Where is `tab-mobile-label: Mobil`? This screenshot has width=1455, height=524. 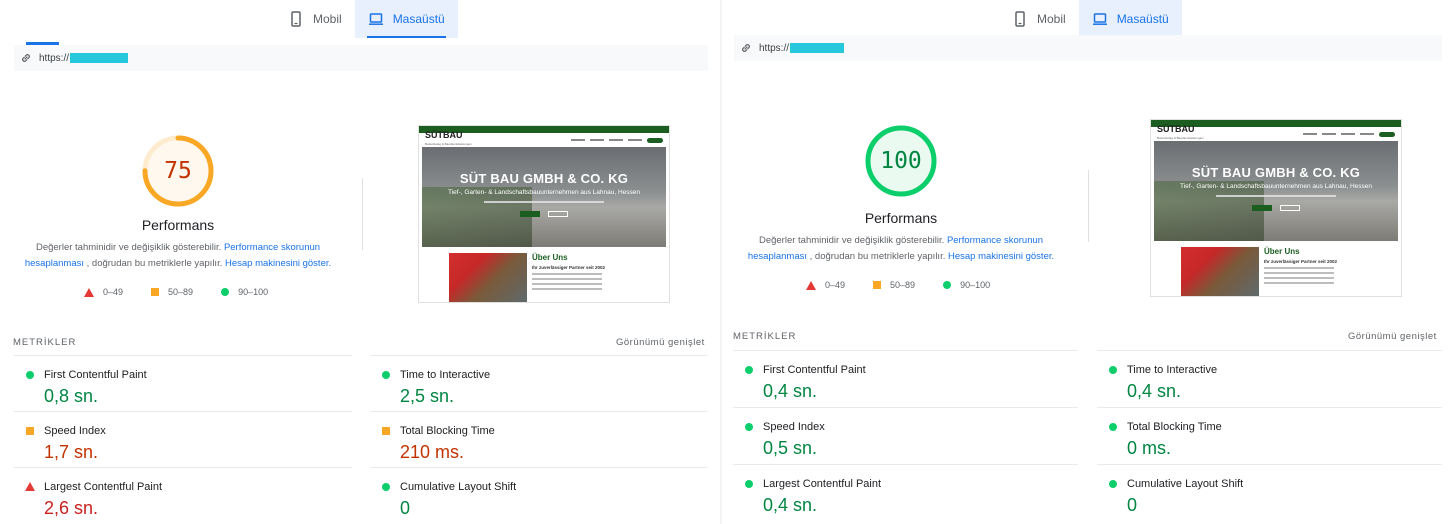 tab-mobile-label: Mobil is located at coordinates (1051, 19).